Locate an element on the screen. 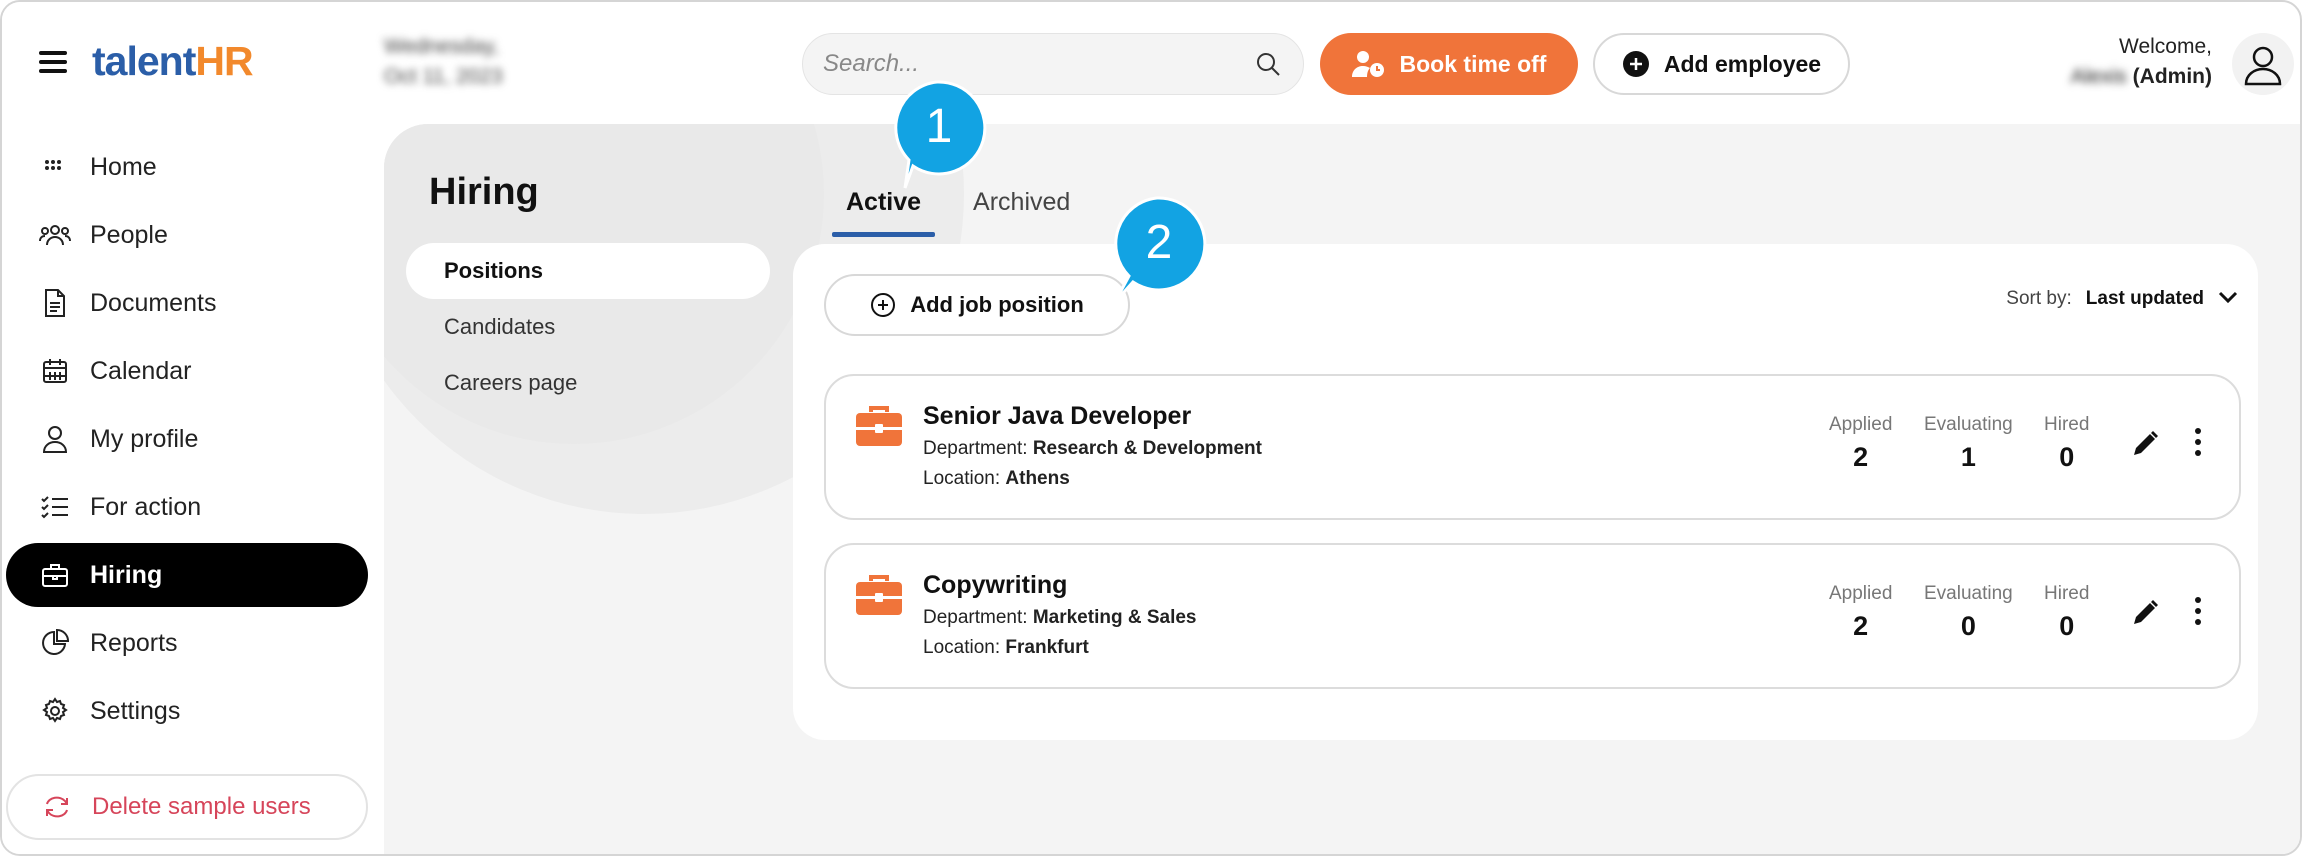 This screenshot has height=856, width=2302. sidebar-item-label: Calendar is located at coordinates (141, 370).